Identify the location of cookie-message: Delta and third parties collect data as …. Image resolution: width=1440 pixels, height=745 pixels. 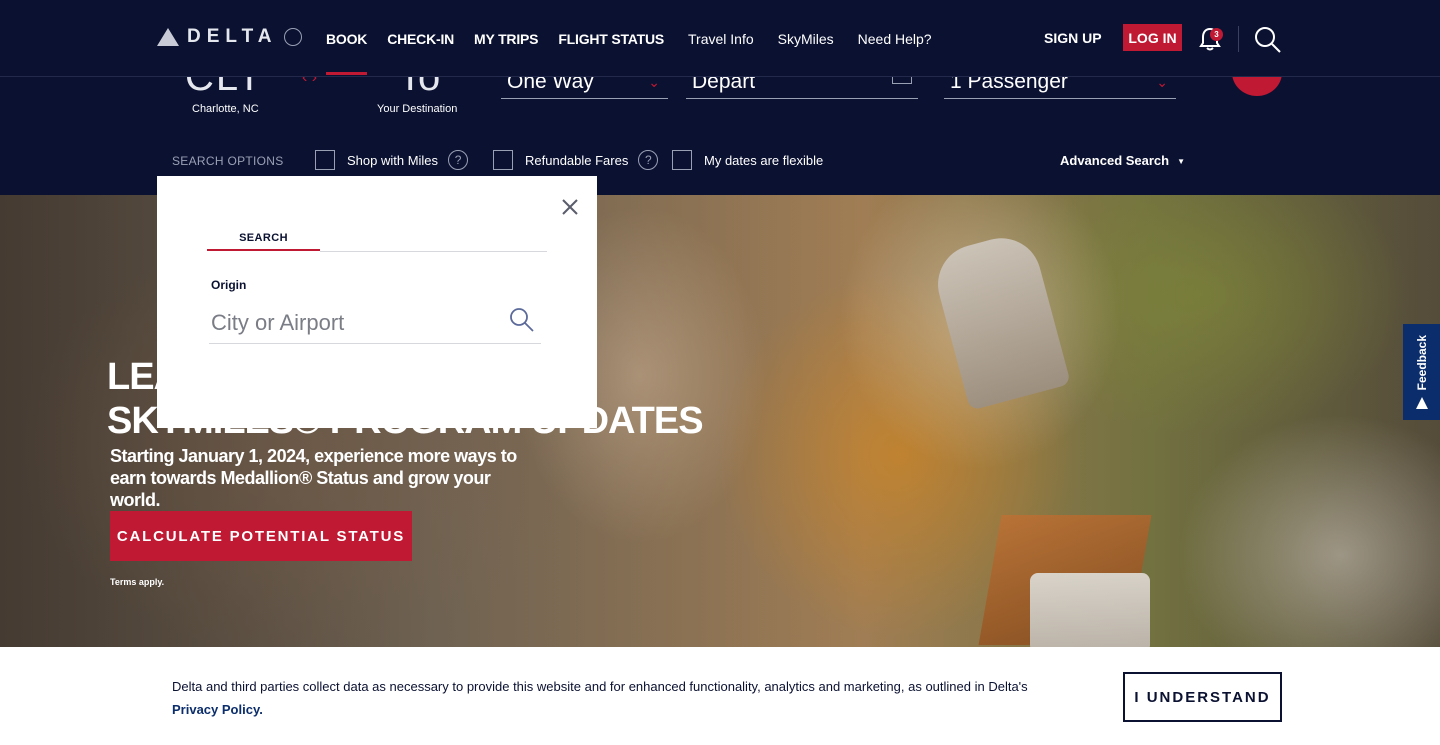
(600, 686).